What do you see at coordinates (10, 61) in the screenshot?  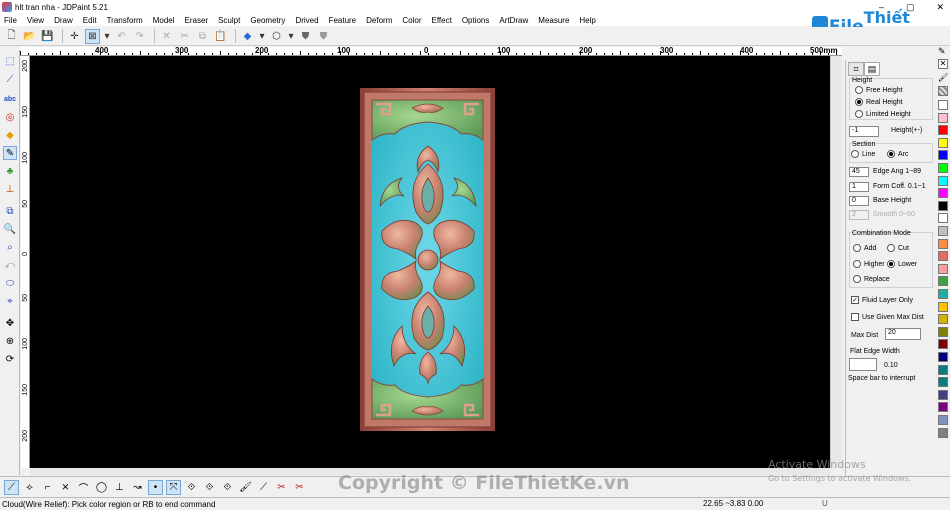 I see `rectangle-select-icon: ⬚` at bounding box center [10, 61].